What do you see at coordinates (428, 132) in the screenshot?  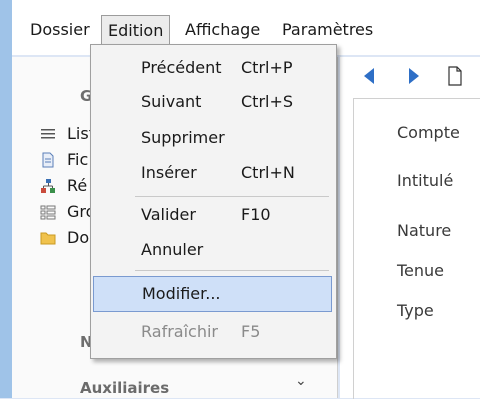 I see `field-label-compte: Compte` at bounding box center [428, 132].